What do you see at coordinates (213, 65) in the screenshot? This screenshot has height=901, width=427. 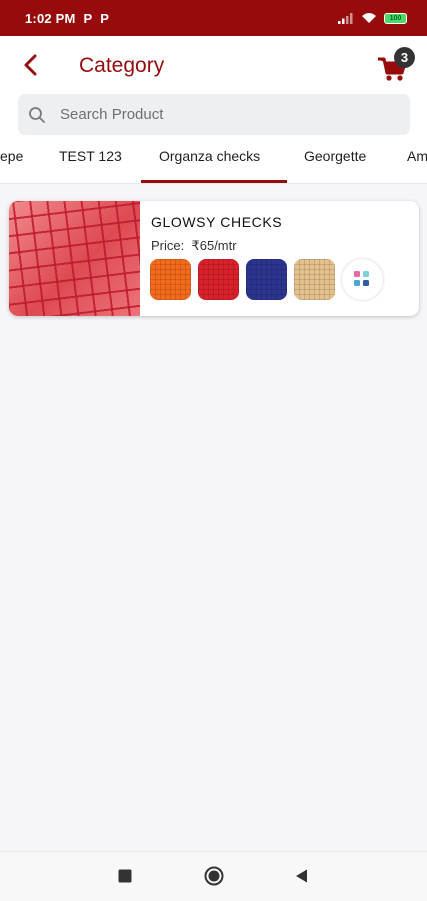 I see `app-bar: Category 3` at bounding box center [213, 65].